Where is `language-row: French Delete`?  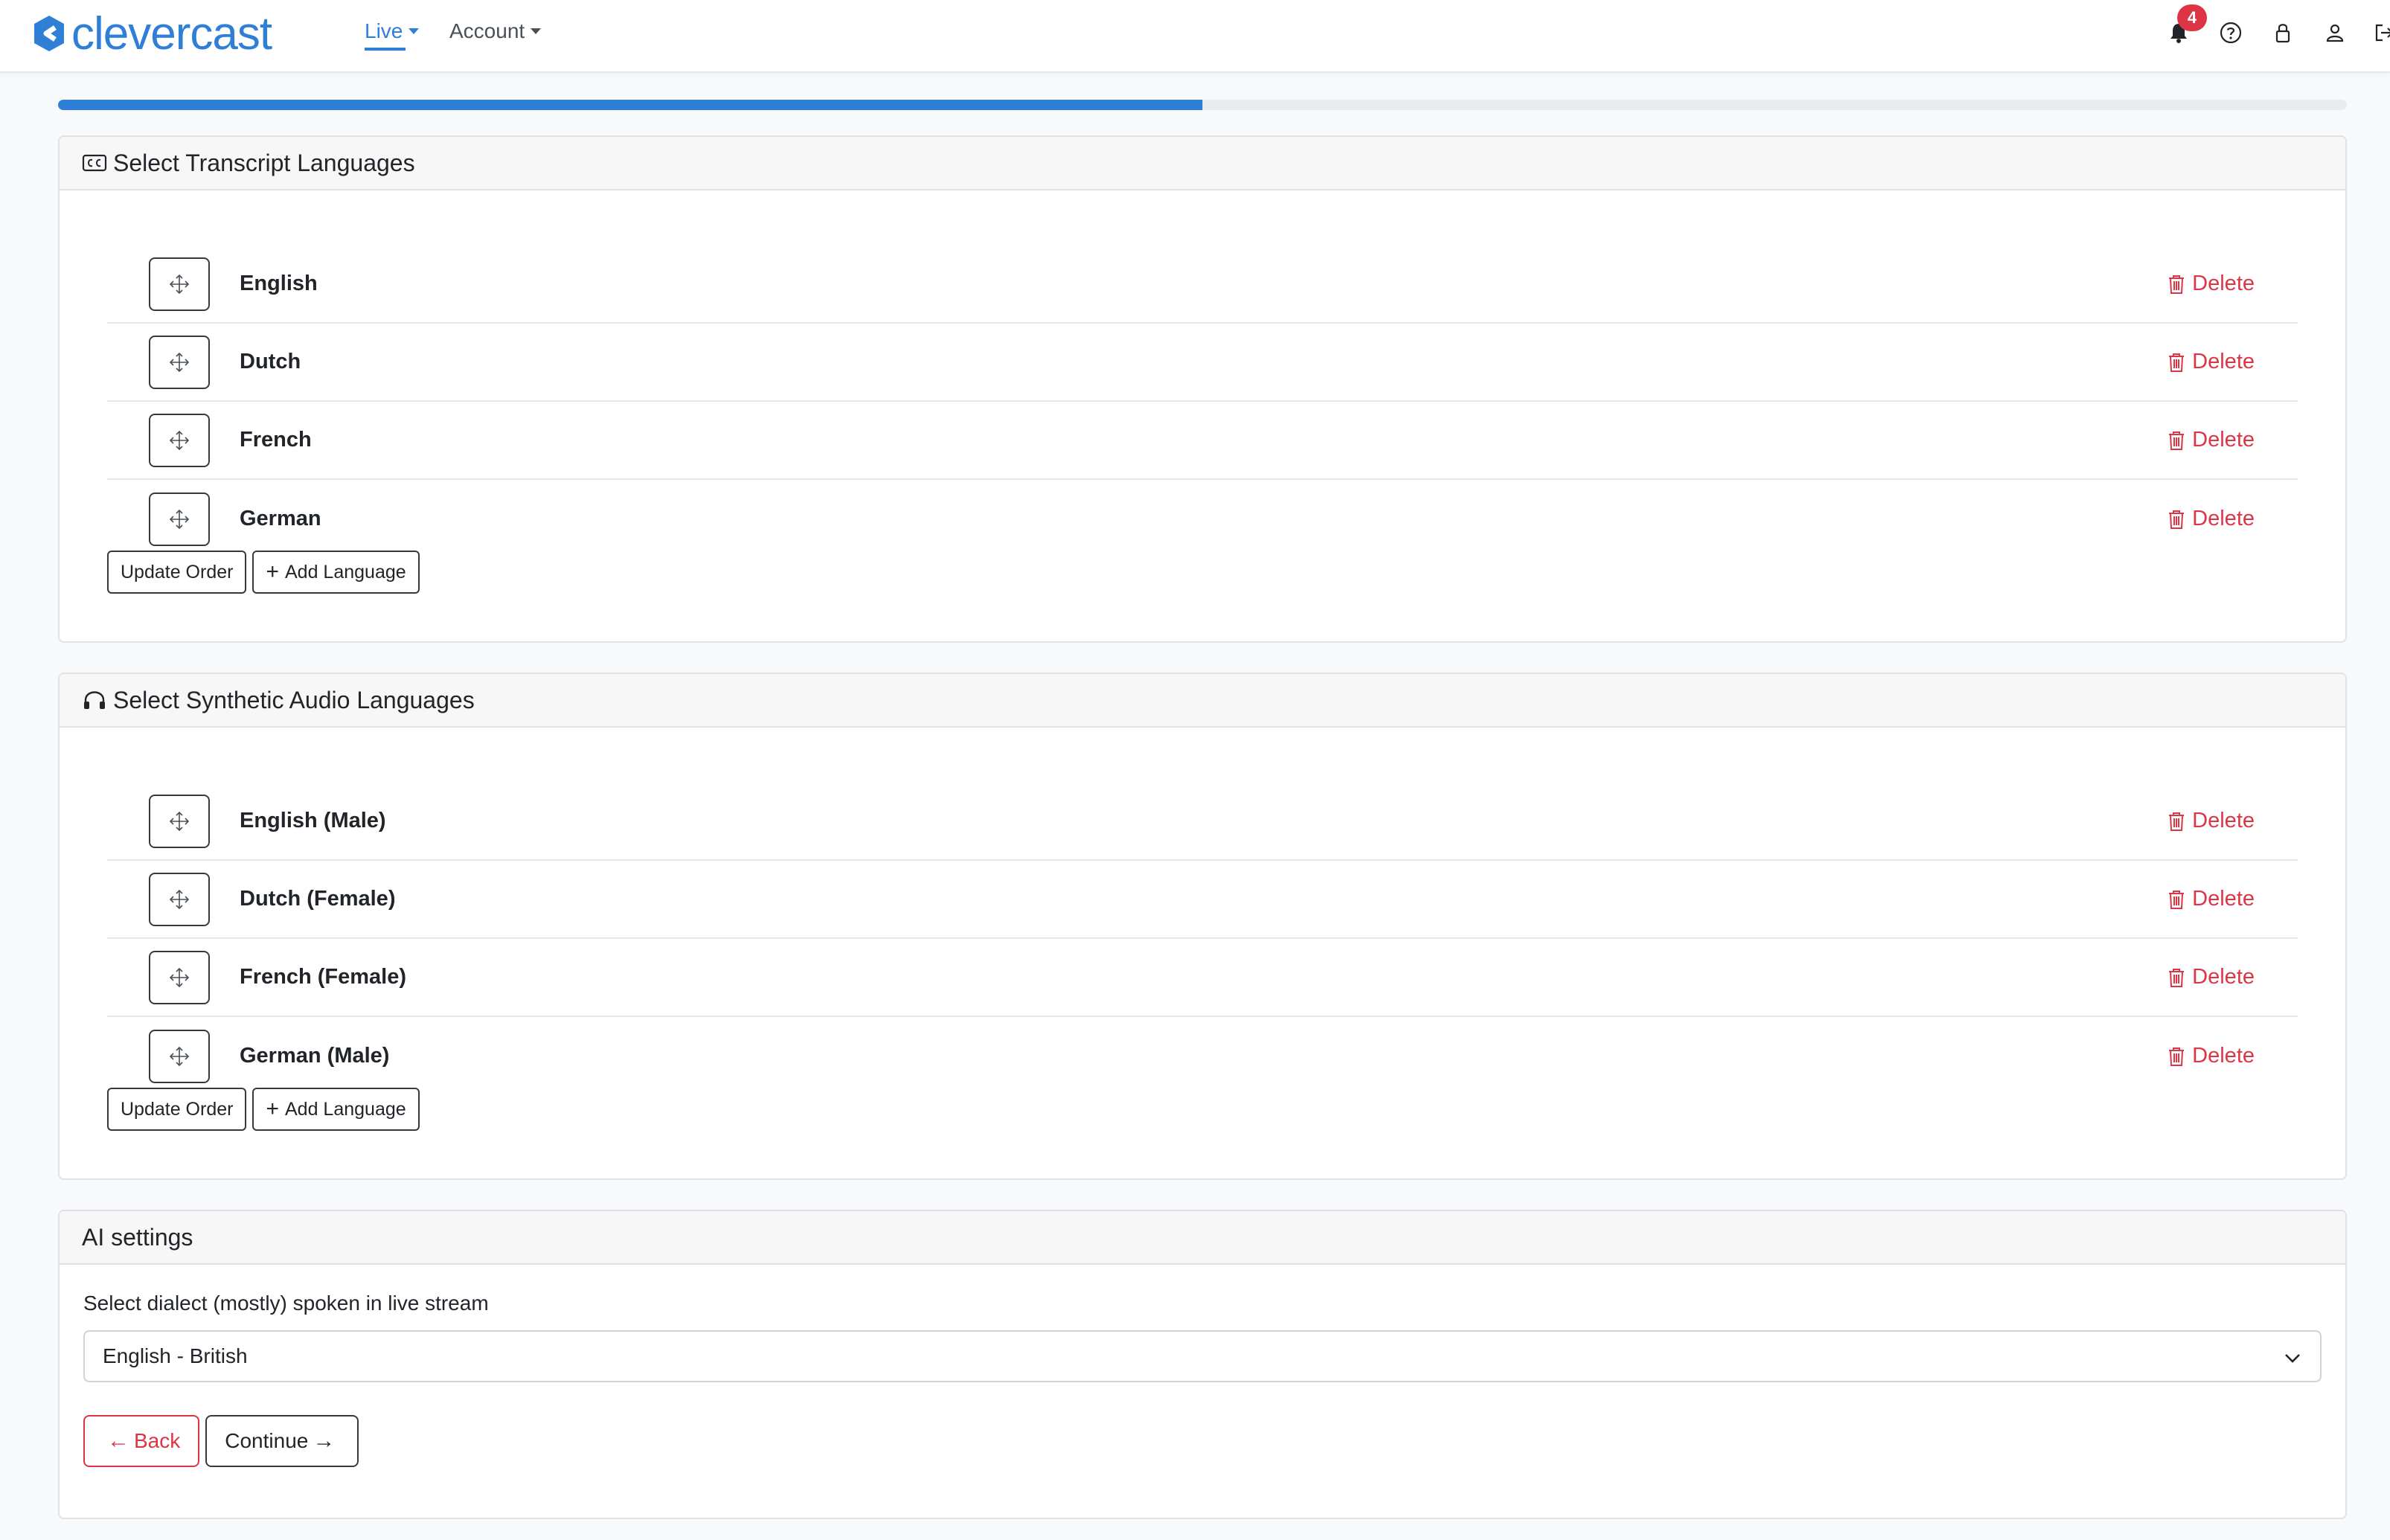
language-row: French Delete is located at coordinates (1202, 441).